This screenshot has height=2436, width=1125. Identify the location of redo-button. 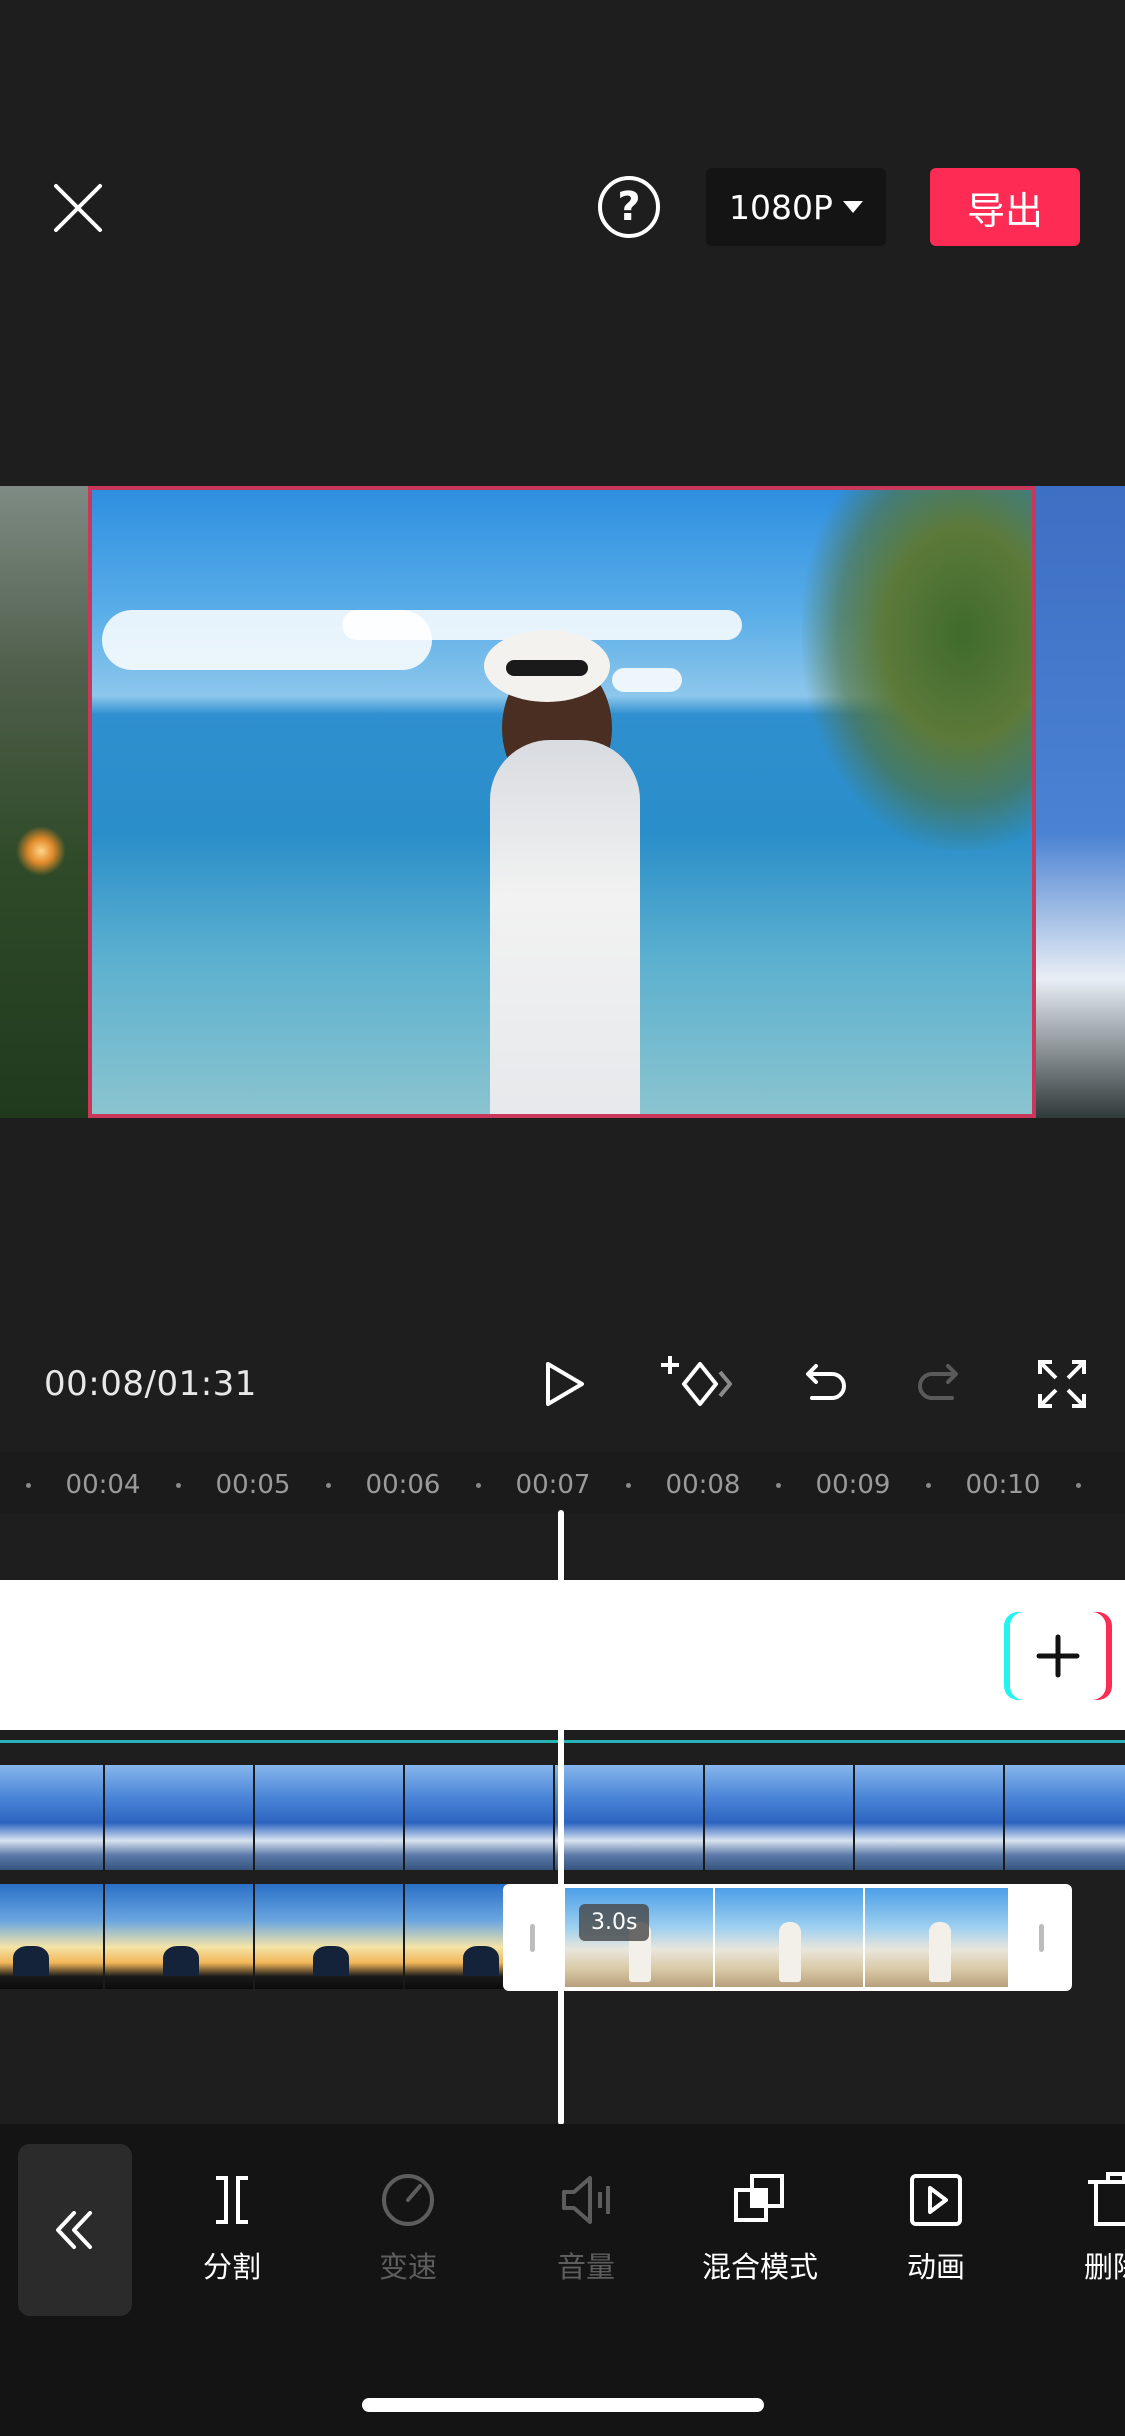
(942, 1384).